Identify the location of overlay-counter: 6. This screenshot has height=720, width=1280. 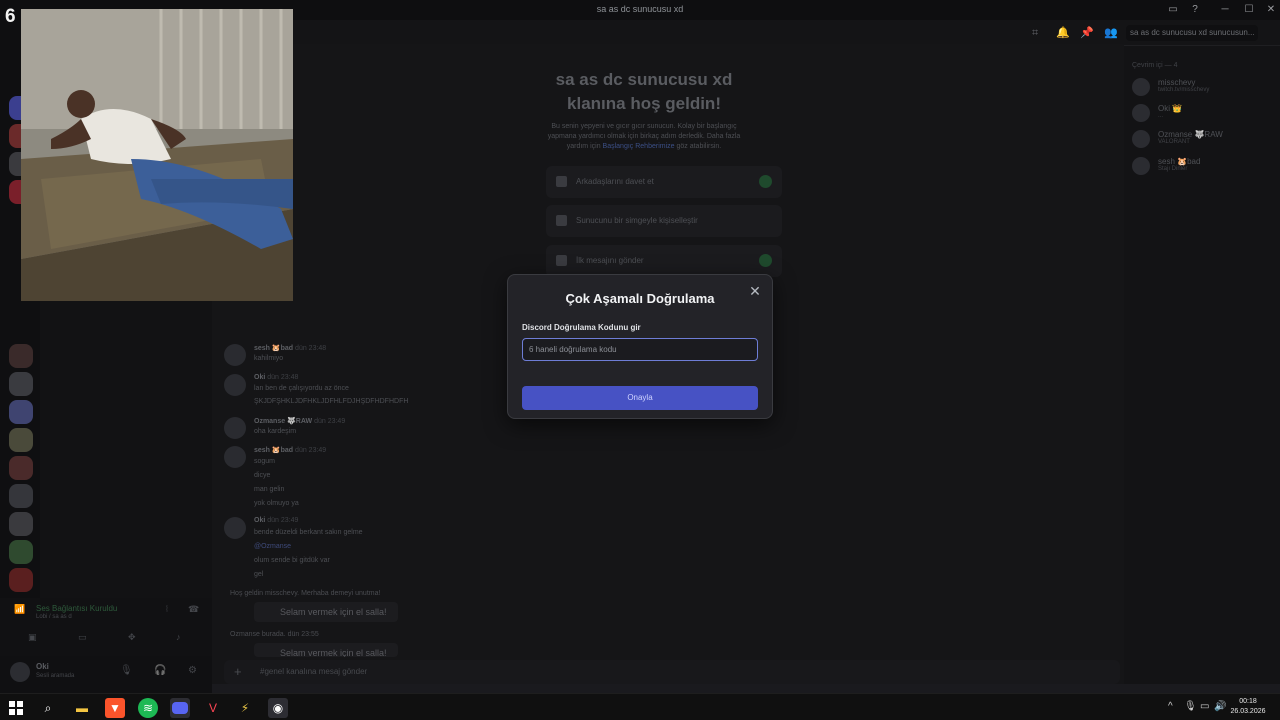
(10, 16).